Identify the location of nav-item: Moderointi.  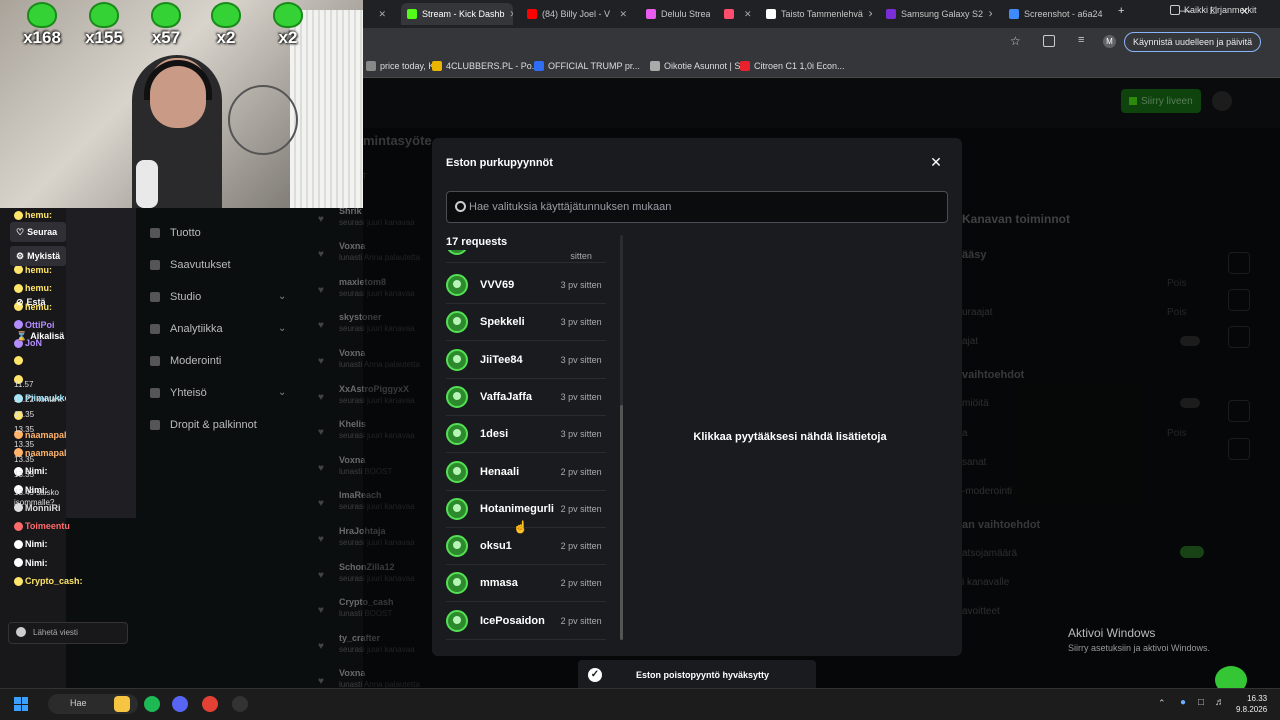
(185, 361).